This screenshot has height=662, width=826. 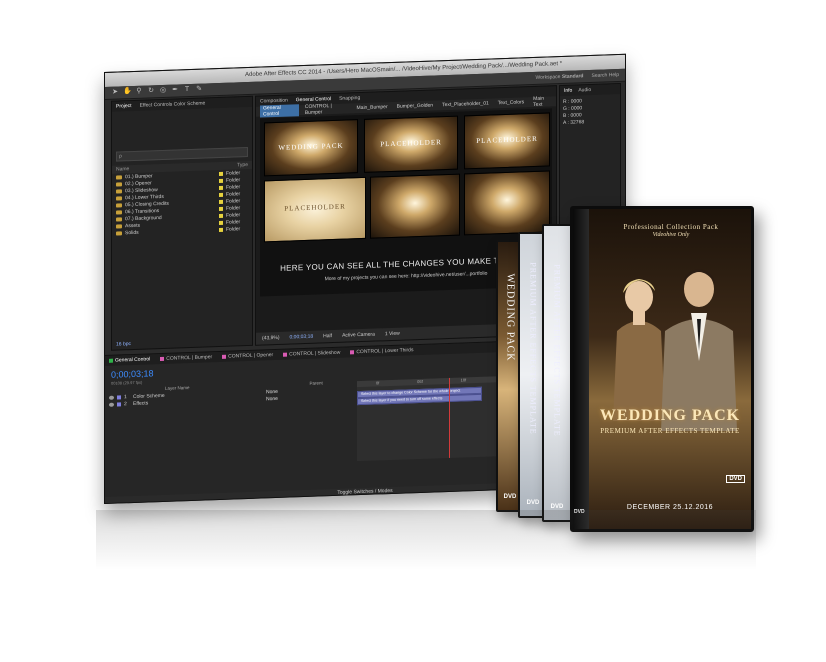 I want to click on resolution-select: Half, so click(x=327, y=336).